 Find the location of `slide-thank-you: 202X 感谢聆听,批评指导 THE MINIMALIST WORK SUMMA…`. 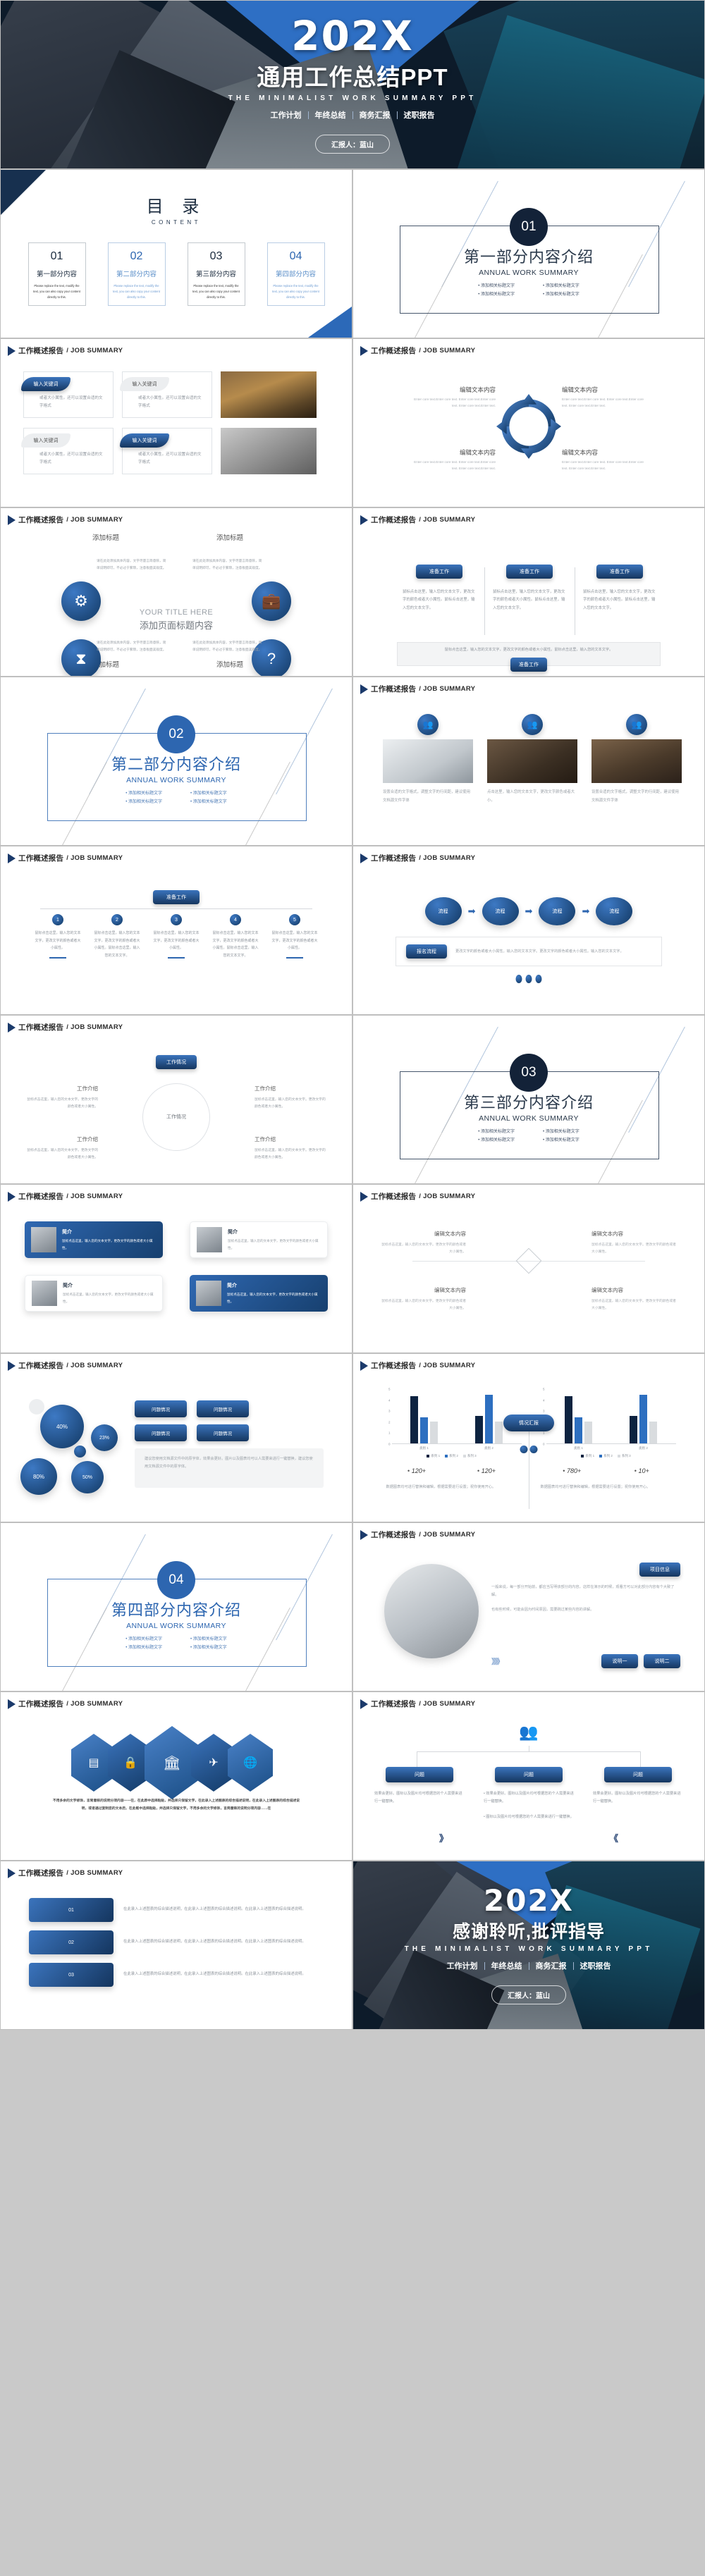

slide-thank-you: 202X 感谢聆听,批评指导 THE MINIMALIST WORK SUMMA… is located at coordinates (528, 1945).